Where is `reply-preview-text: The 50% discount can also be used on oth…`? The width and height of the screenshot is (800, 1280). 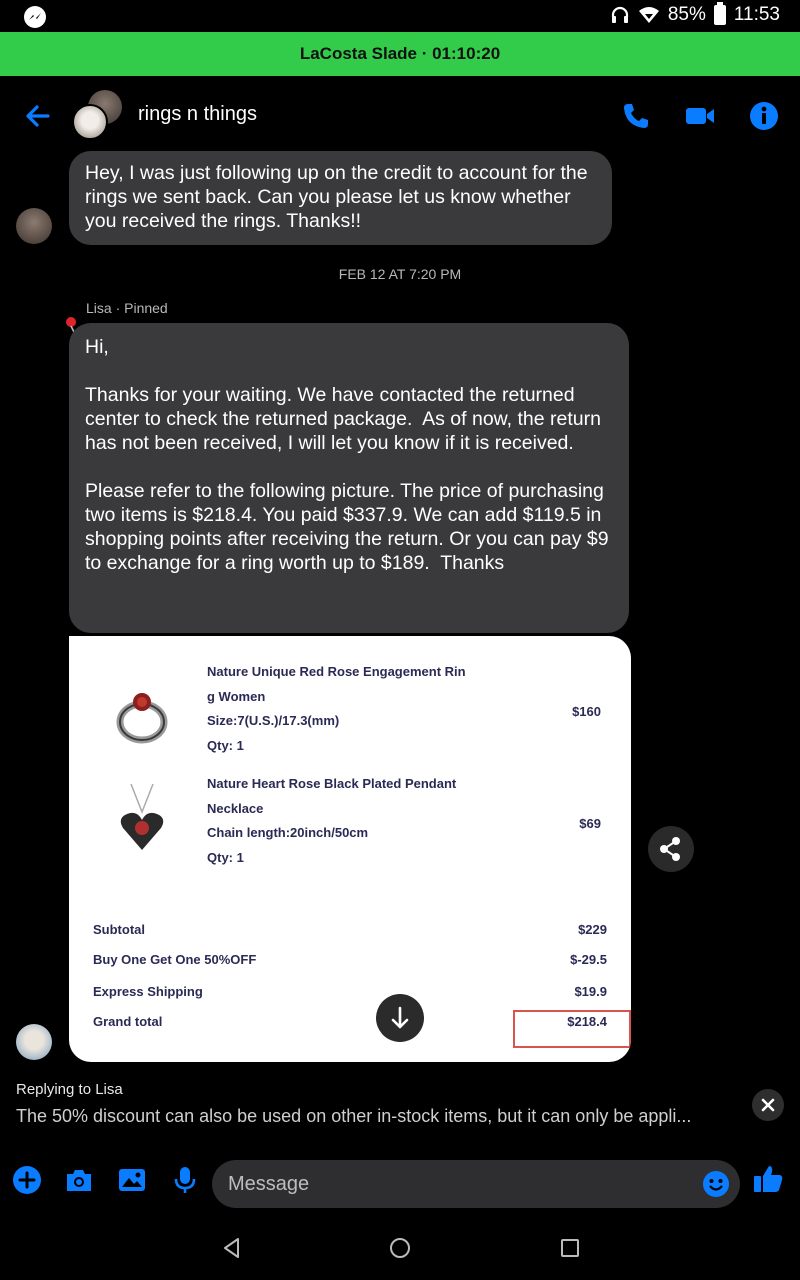 reply-preview-text: The 50% discount can also be used on oth… is located at coordinates (354, 1116).